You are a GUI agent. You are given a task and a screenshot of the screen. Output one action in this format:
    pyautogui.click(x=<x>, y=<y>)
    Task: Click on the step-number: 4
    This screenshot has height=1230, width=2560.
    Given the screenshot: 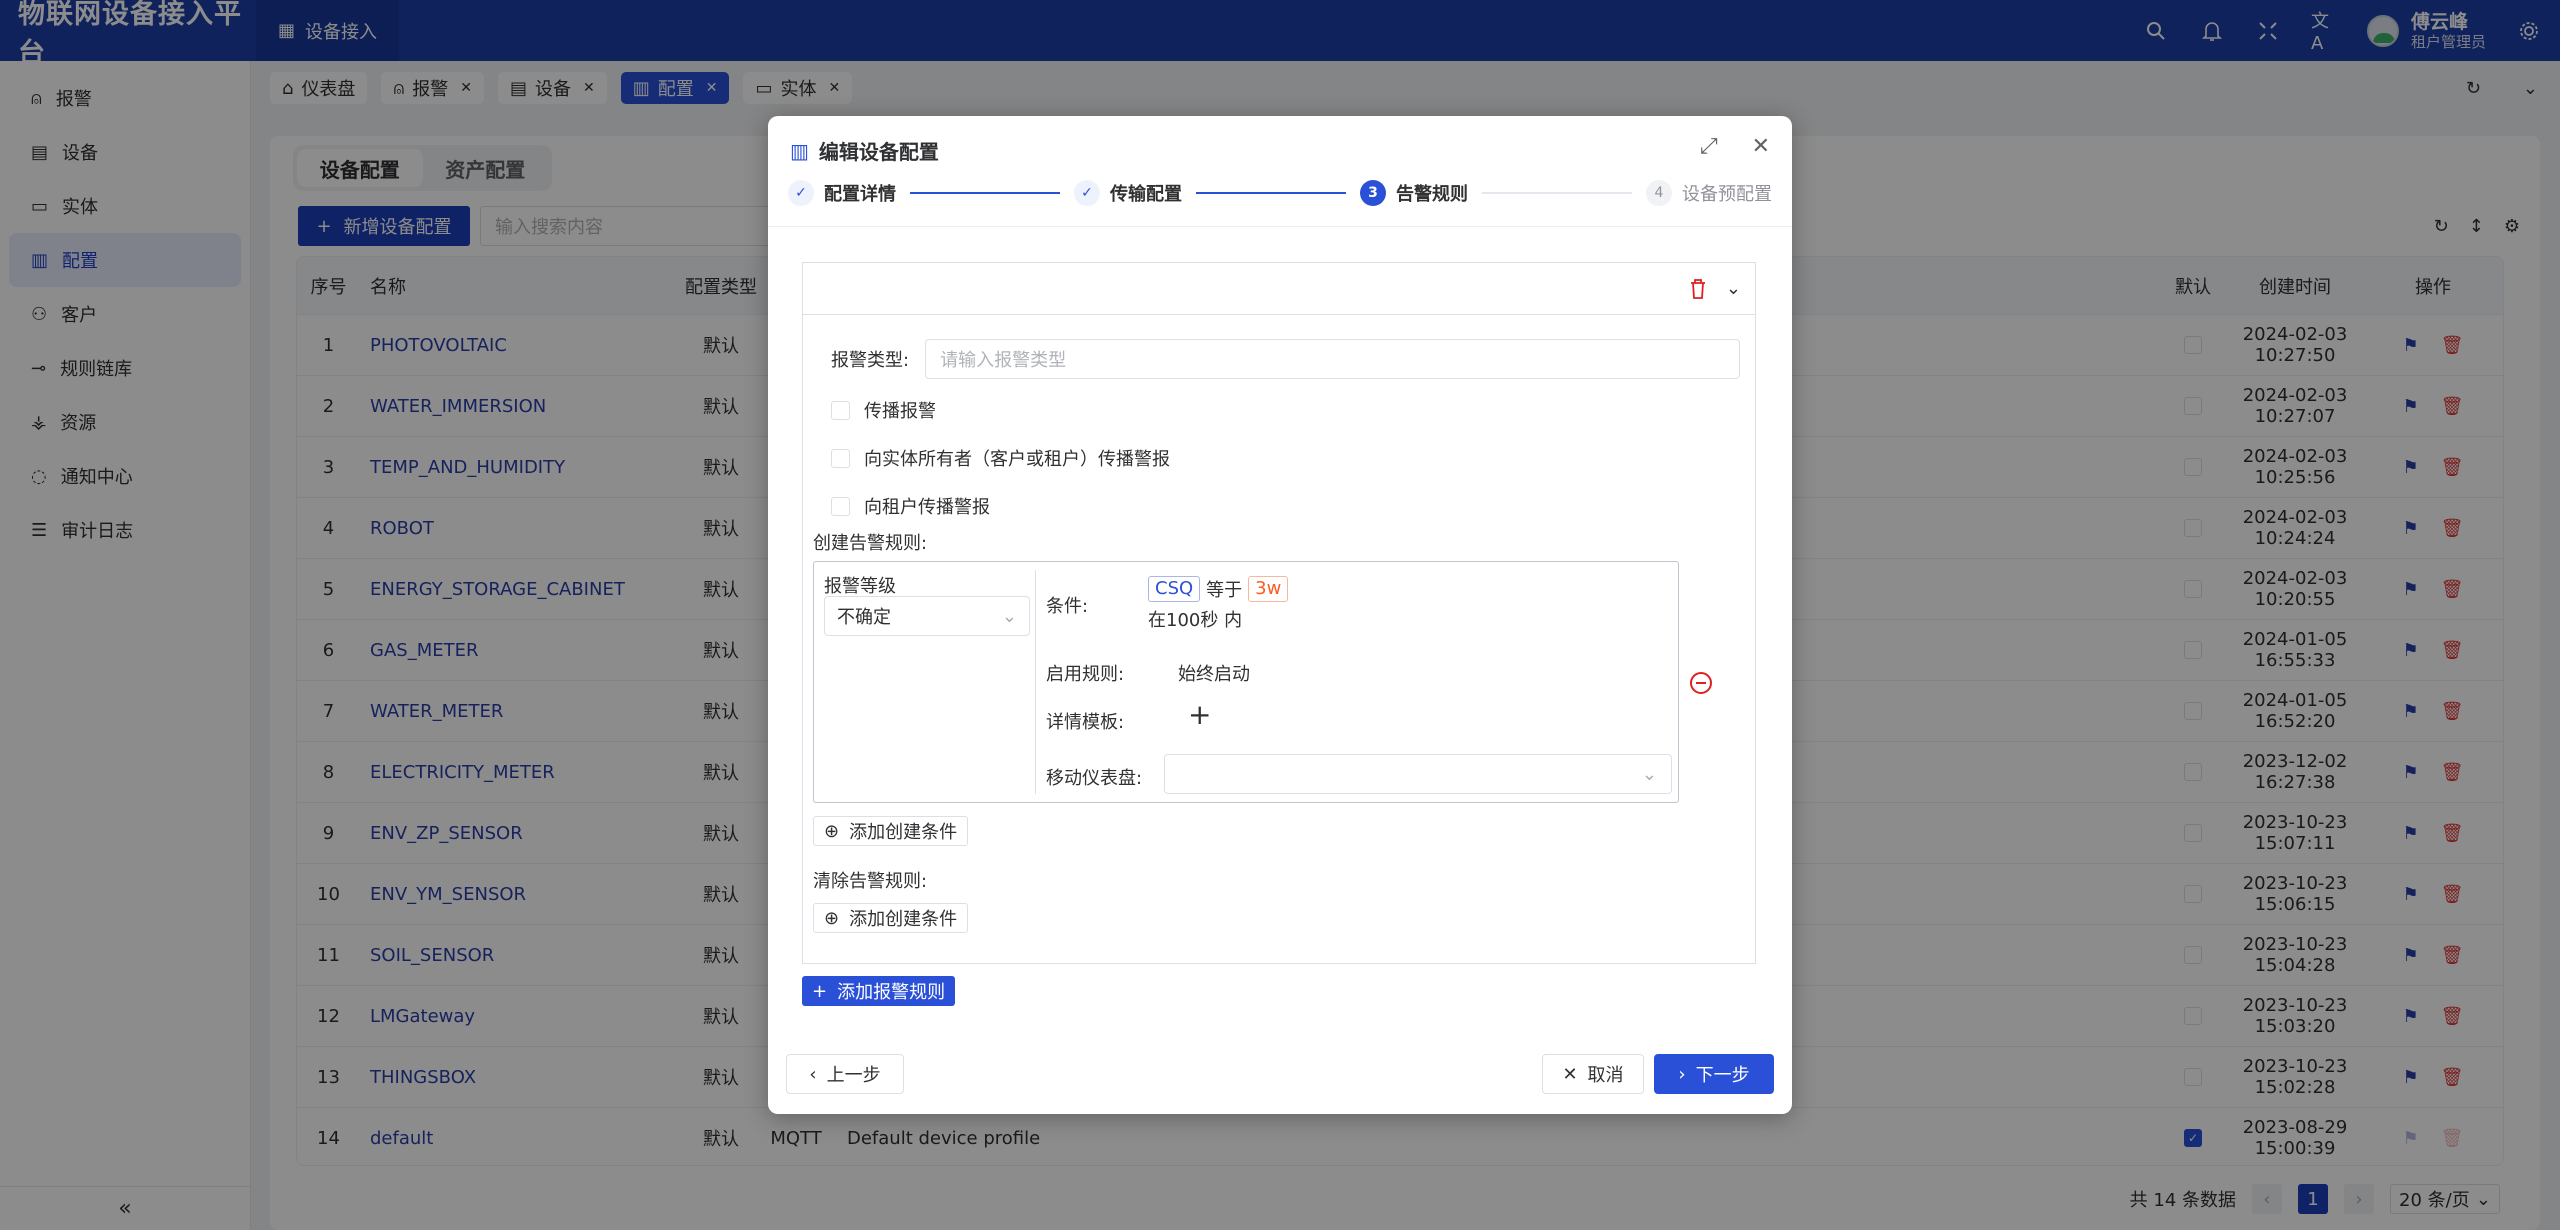 What is the action you would take?
    pyautogui.click(x=1659, y=193)
    